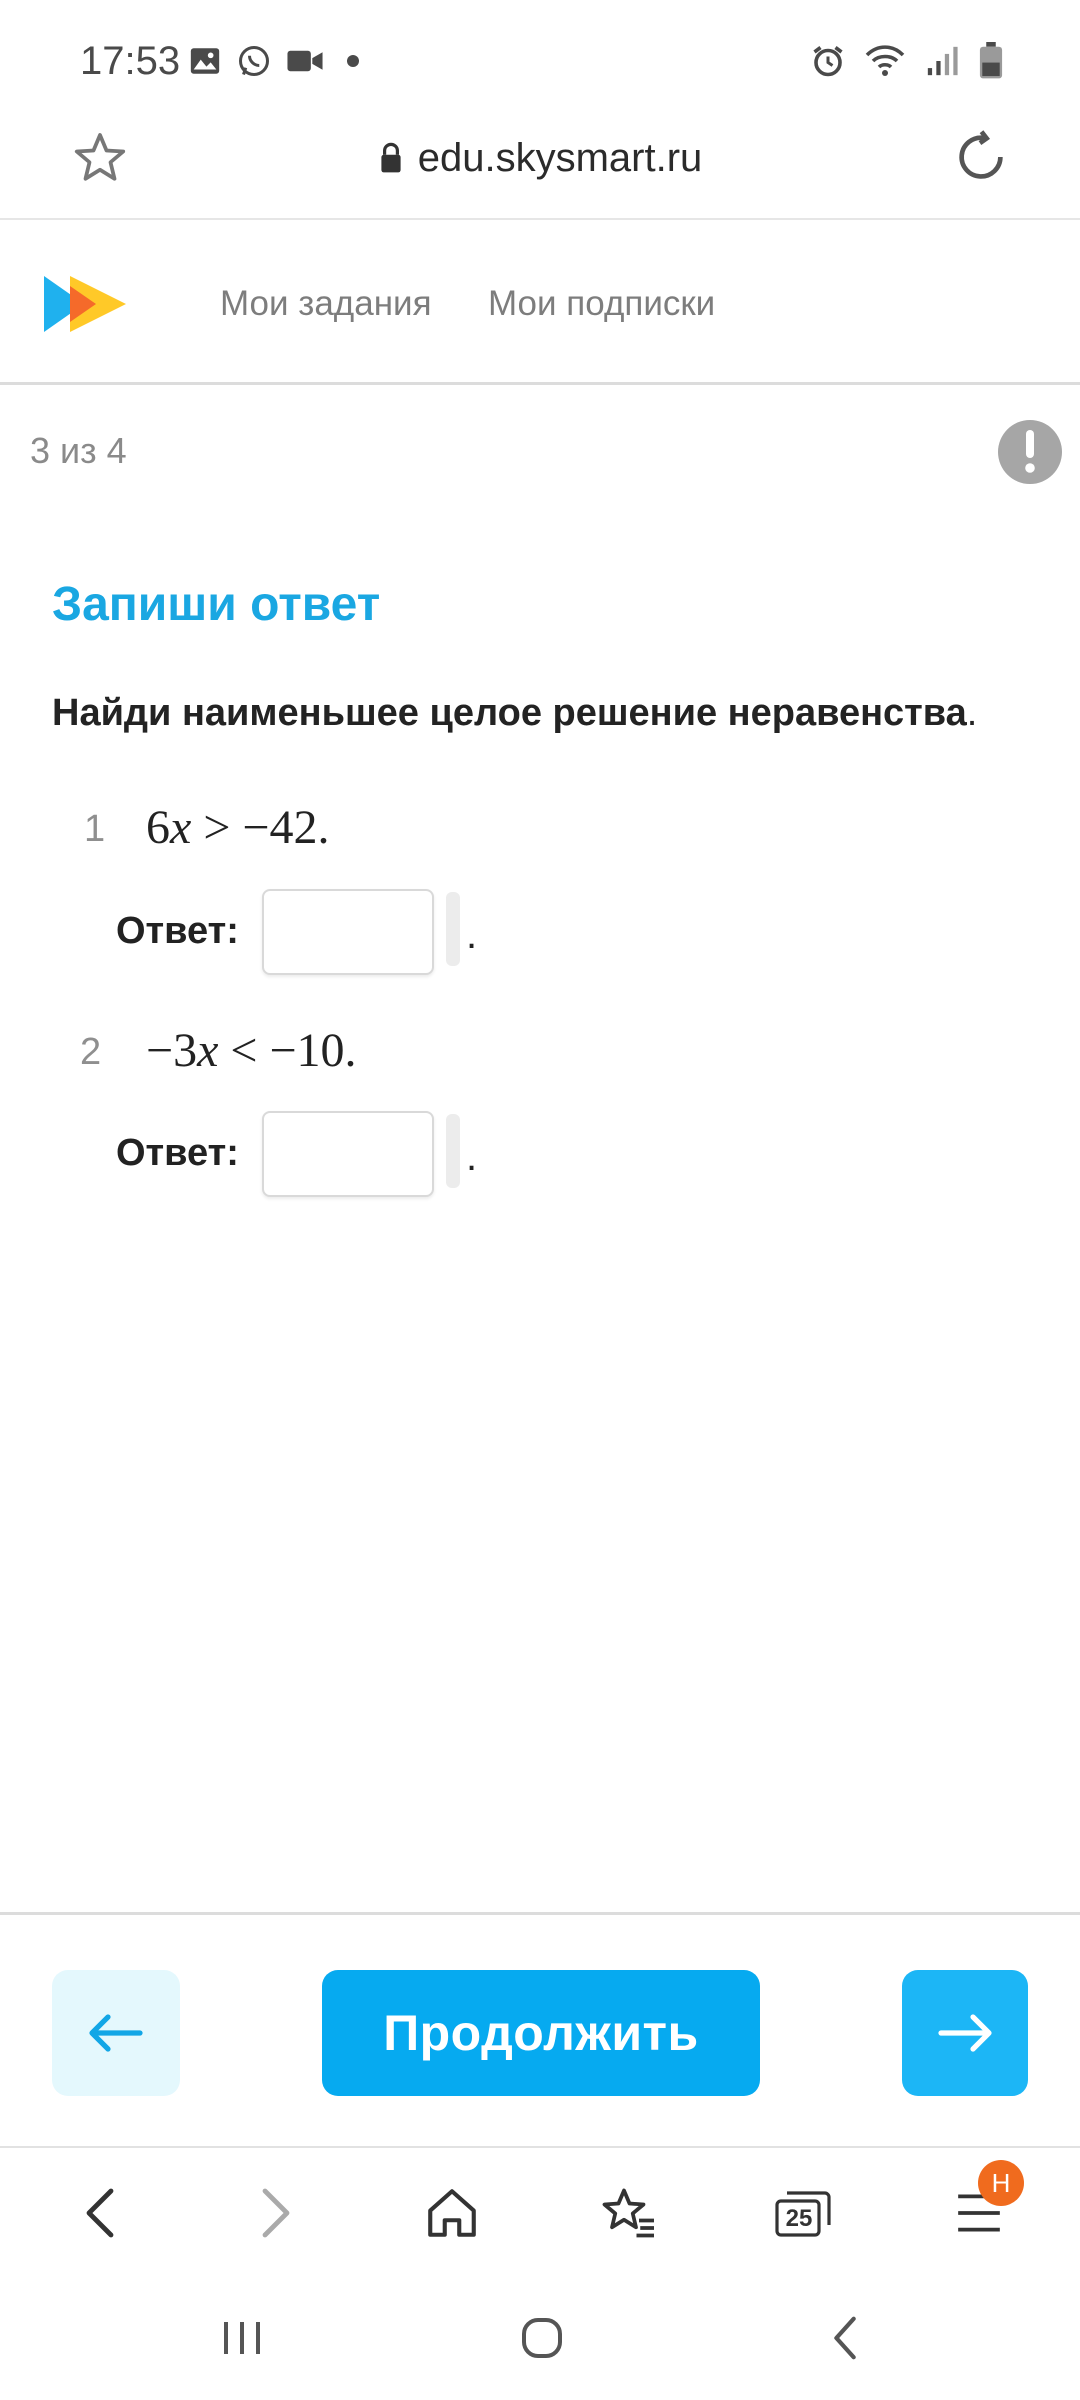 The height and width of the screenshot is (2400, 1080). I want to click on expression-rest: < −10., so click(287, 1050).